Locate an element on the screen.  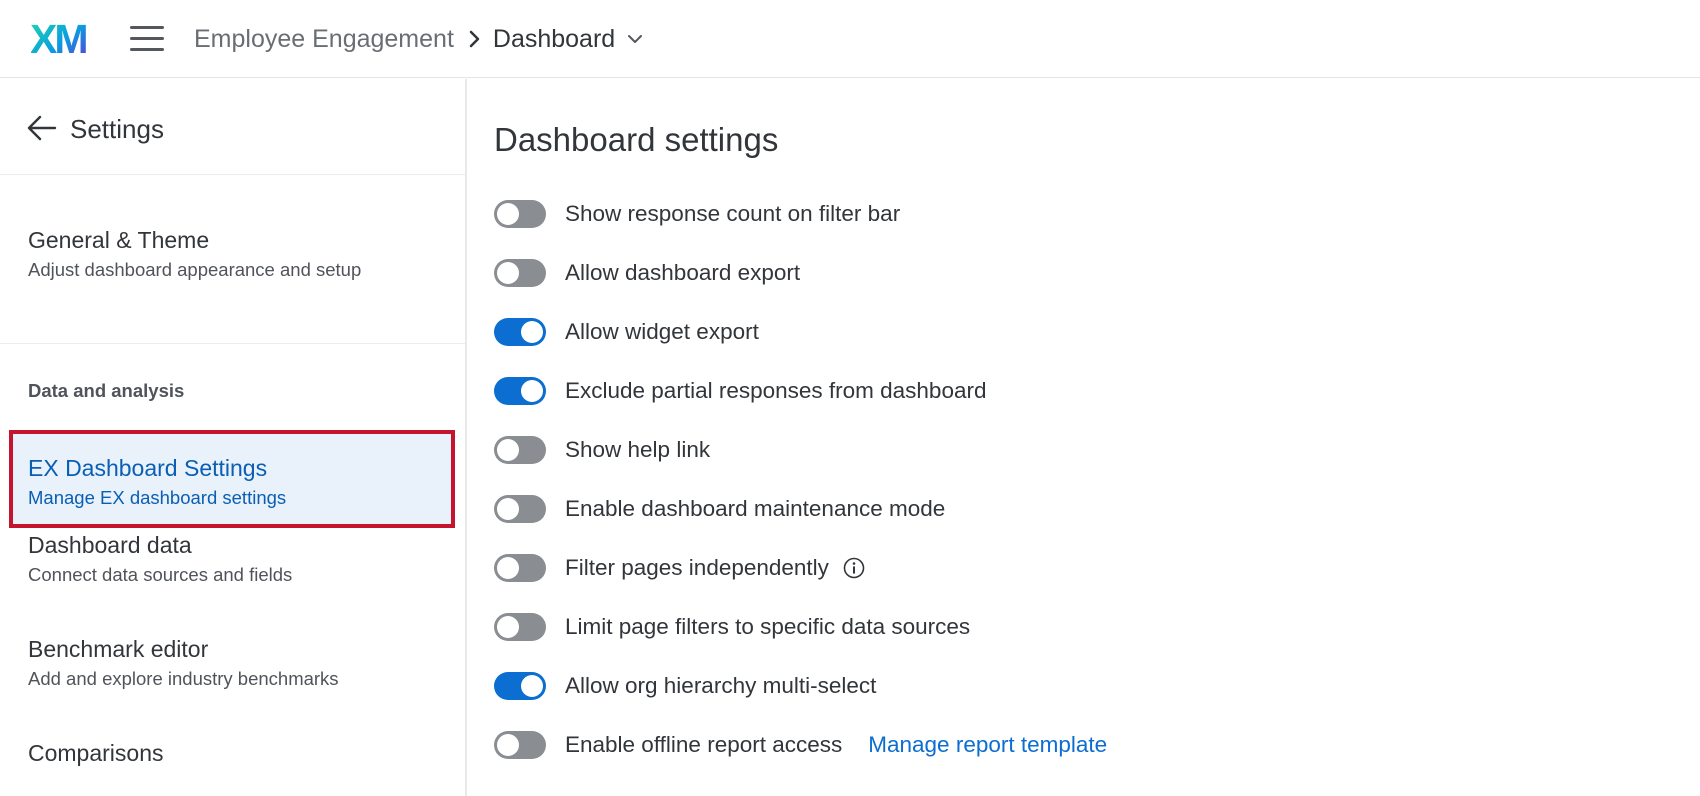
dashboard-dropdown: Dashboard is located at coordinates (568, 39).